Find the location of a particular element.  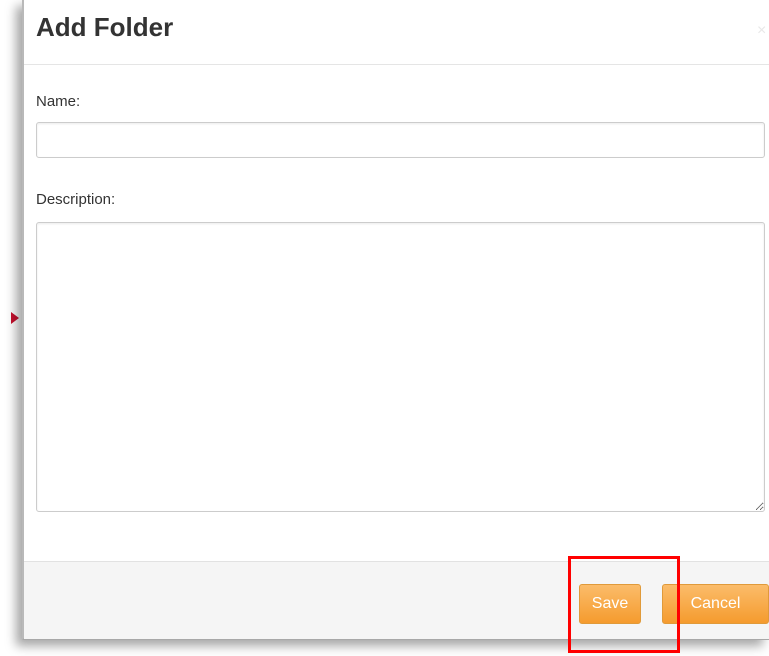

save-button: Save is located at coordinates (610, 604).